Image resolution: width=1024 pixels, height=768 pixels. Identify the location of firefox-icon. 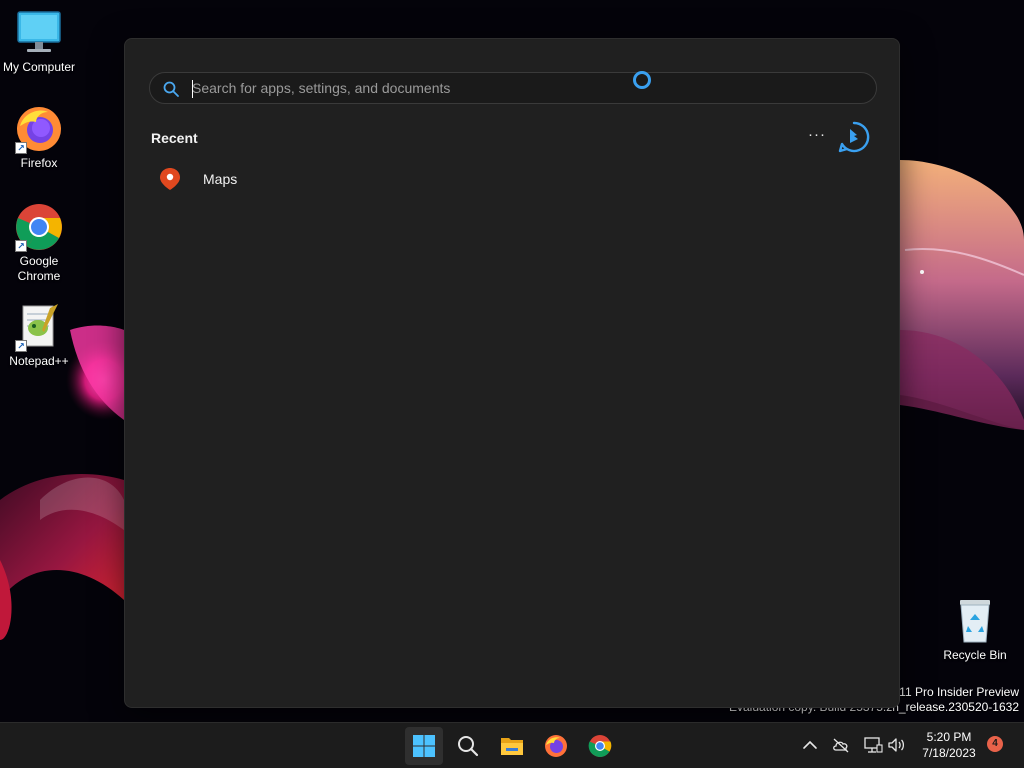
(556, 746).